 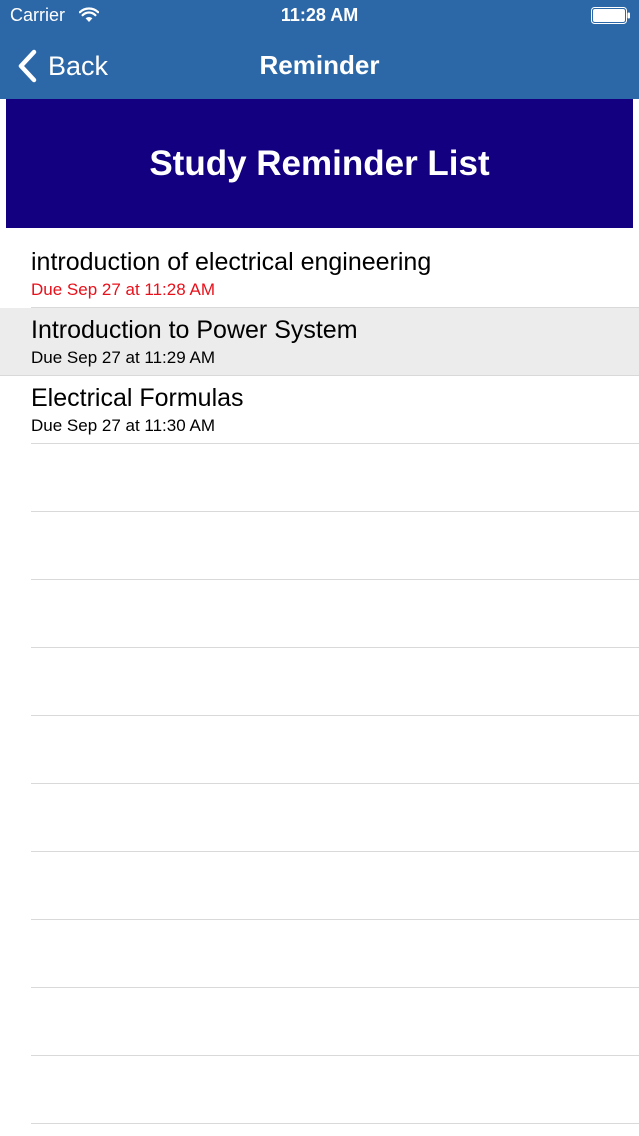 I want to click on reminder-due-date: Due Sep 27 at 11:30 AM, so click(x=123, y=425).